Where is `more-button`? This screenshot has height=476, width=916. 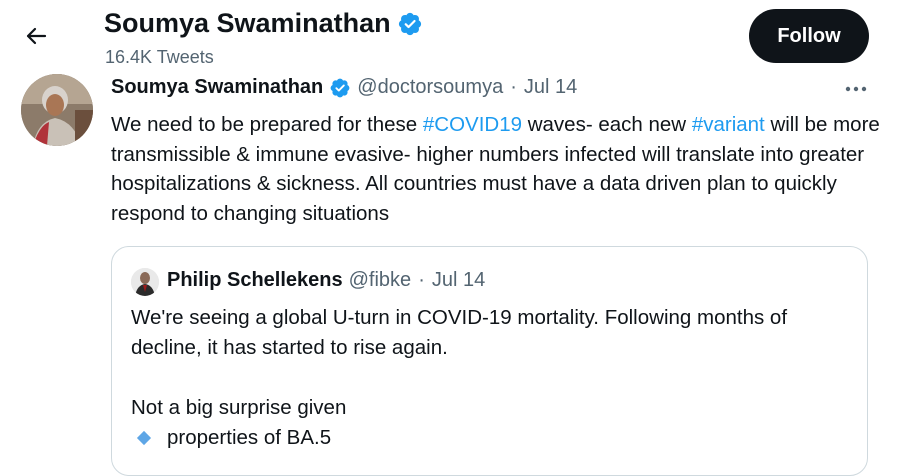
more-button is located at coordinates (856, 89).